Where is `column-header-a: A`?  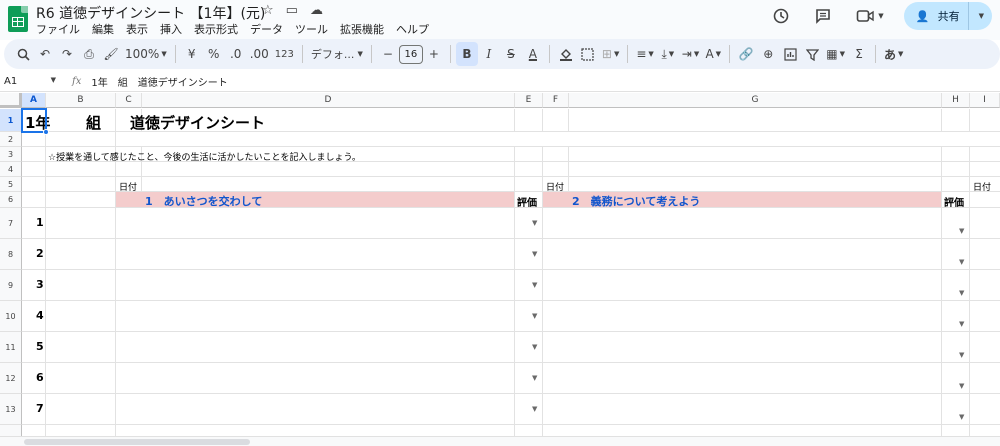
column-header-a: A is located at coordinates (34, 100).